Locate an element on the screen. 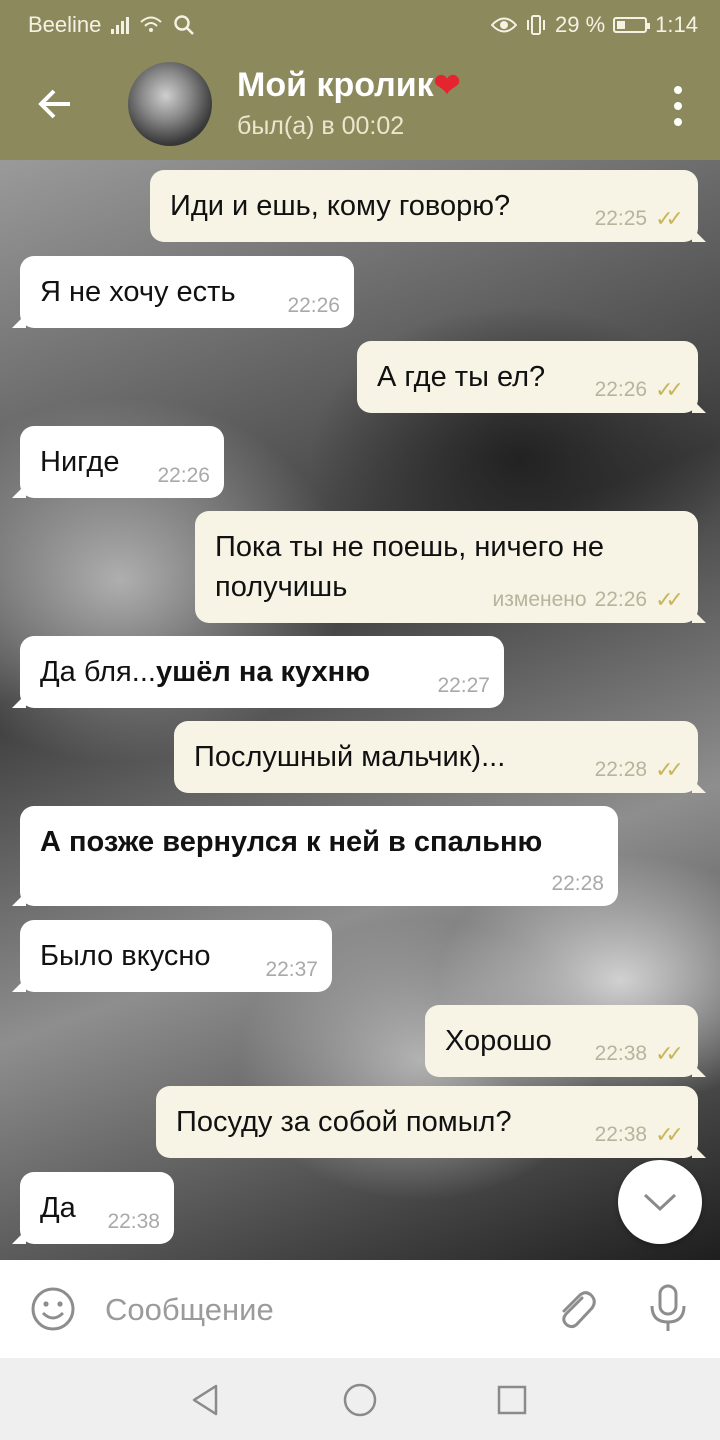 The width and height of the screenshot is (720, 1440). message-time: 22:27 is located at coordinates (463, 685).